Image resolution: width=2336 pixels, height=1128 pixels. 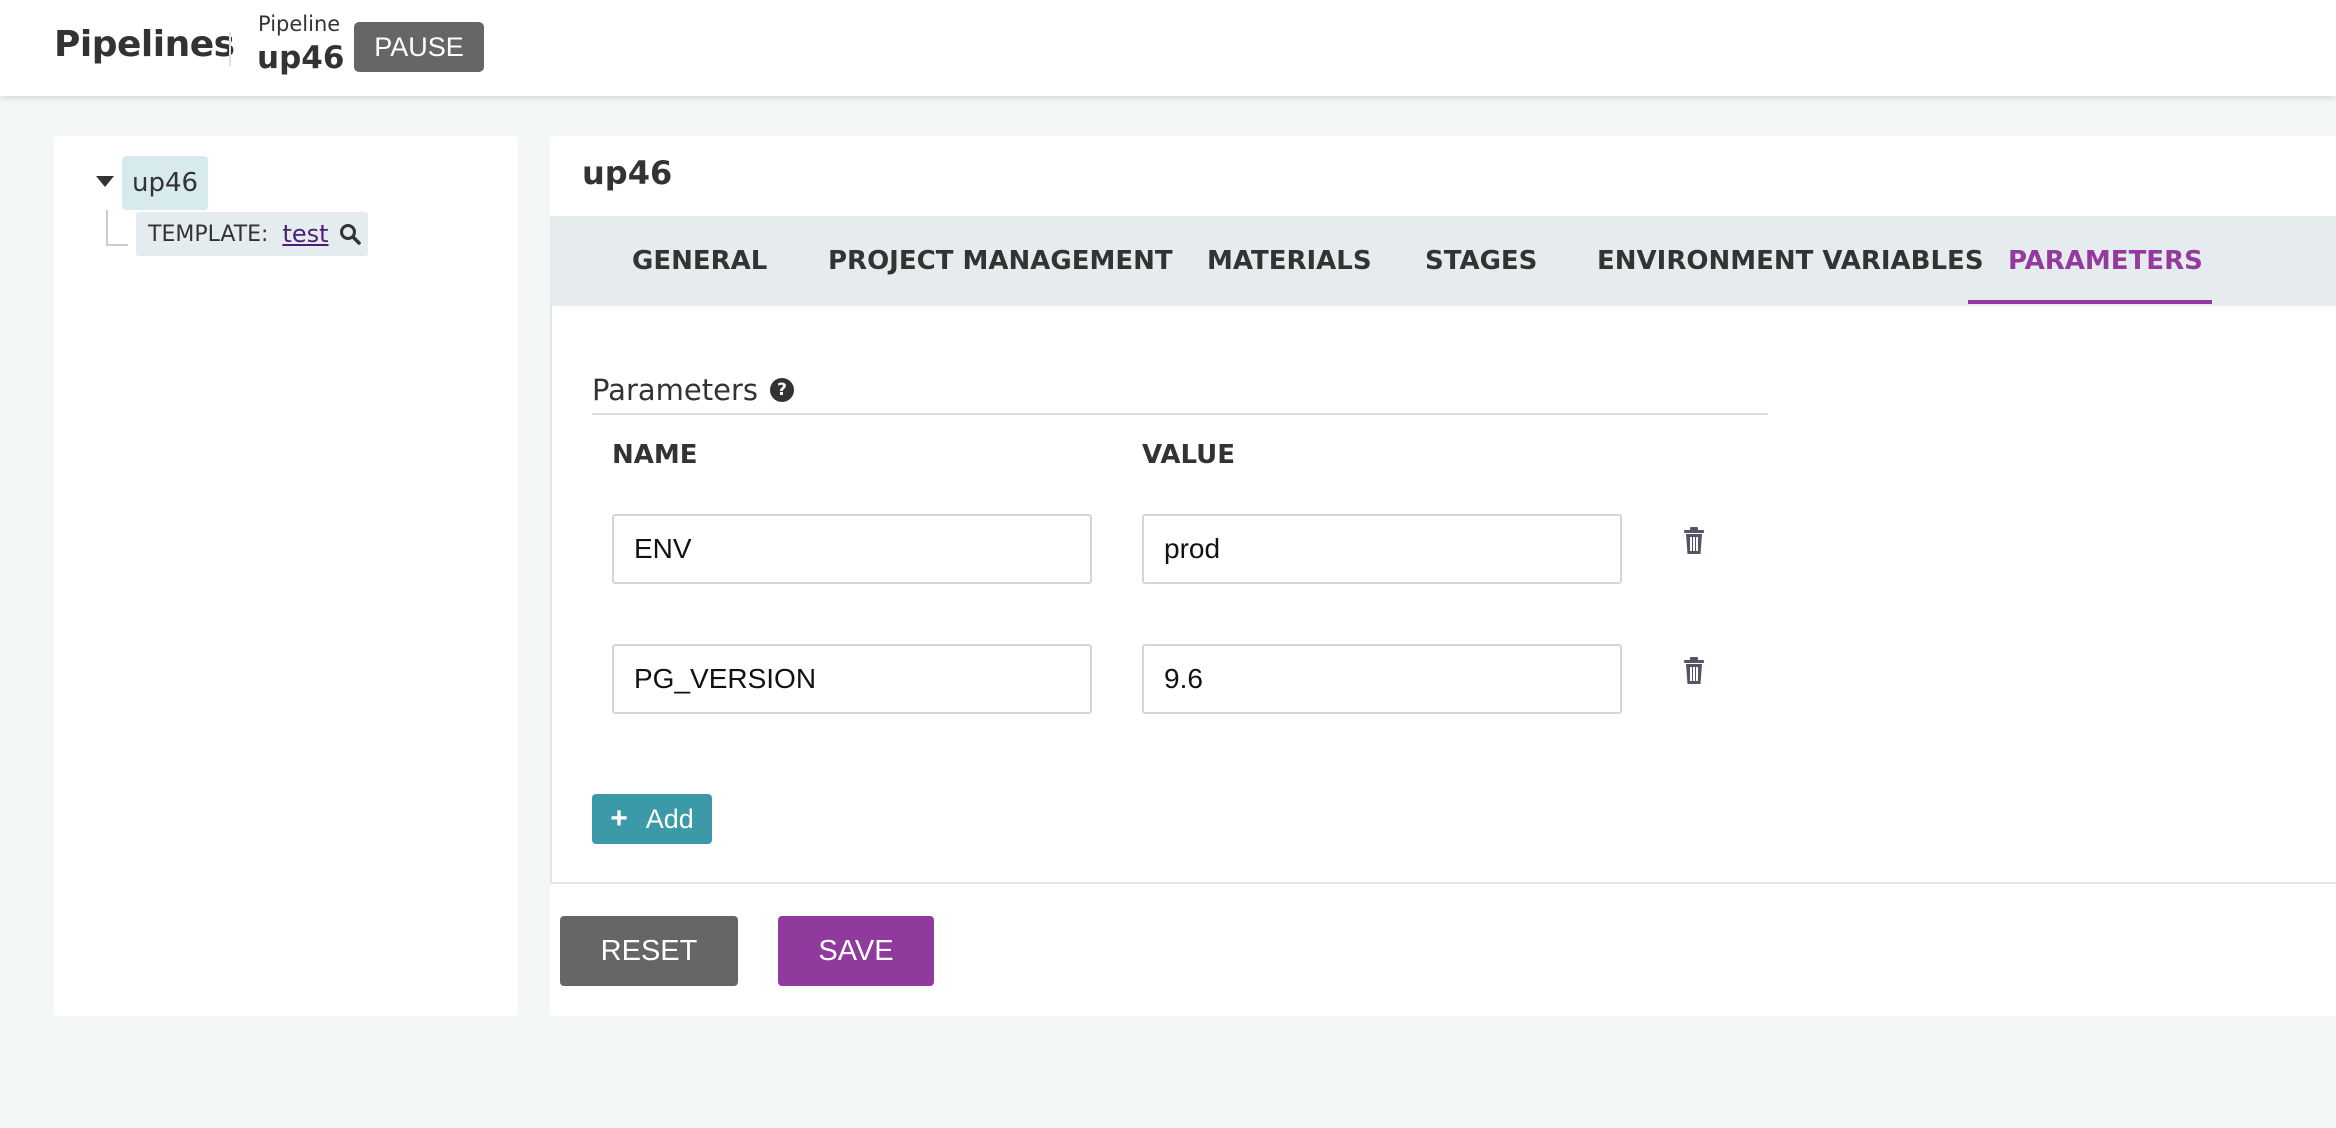 I want to click on column-header-value: VALUE, so click(x=1188, y=455).